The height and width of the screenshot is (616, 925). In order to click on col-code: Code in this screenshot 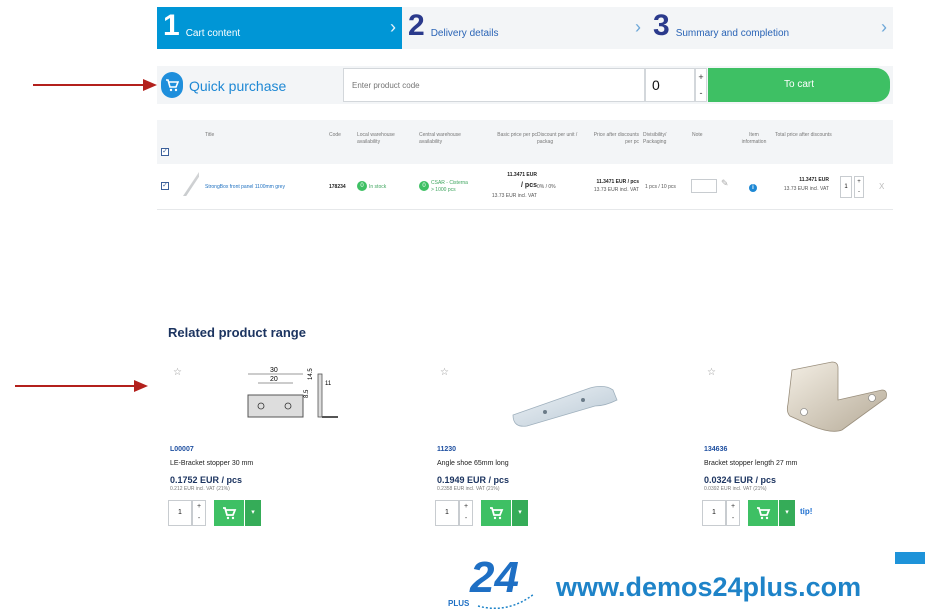, I will do `click(335, 135)`.